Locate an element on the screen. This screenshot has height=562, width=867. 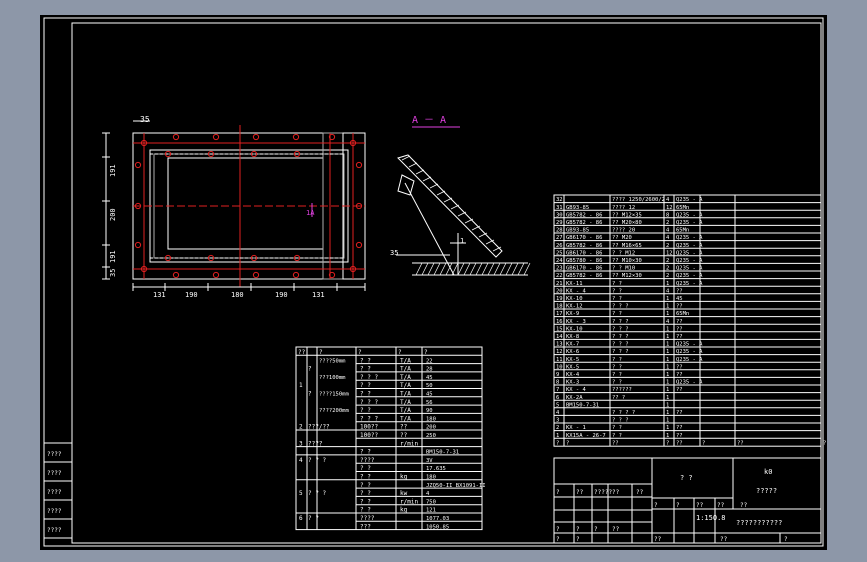
param-item: ???100mm is located at coordinates (332, 378).